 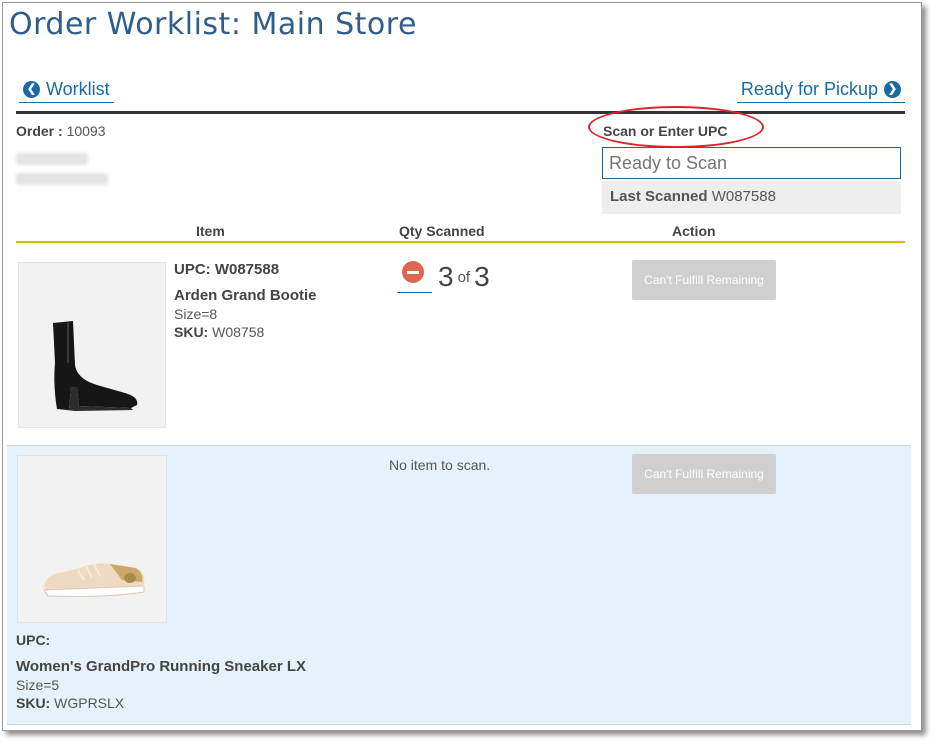 I want to click on order-info: Order : 10093, so click(x=61, y=131).